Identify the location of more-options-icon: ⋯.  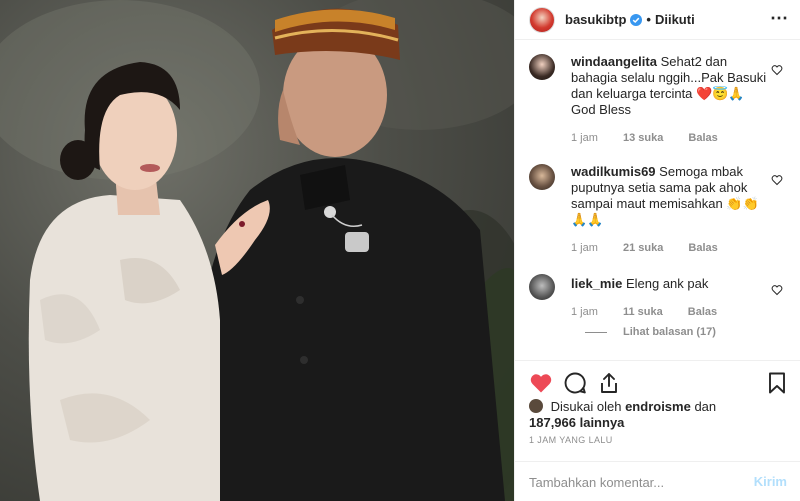
(779, 18).